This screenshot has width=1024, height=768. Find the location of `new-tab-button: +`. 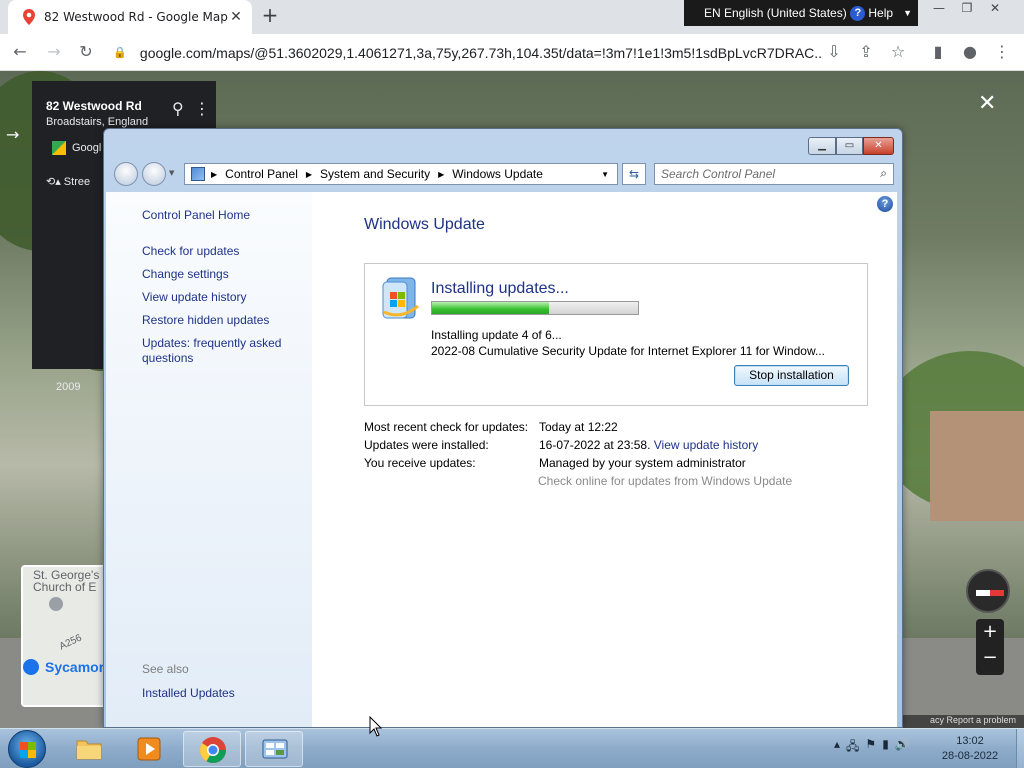

new-tab-button: + is located at coordinates (270, 16).